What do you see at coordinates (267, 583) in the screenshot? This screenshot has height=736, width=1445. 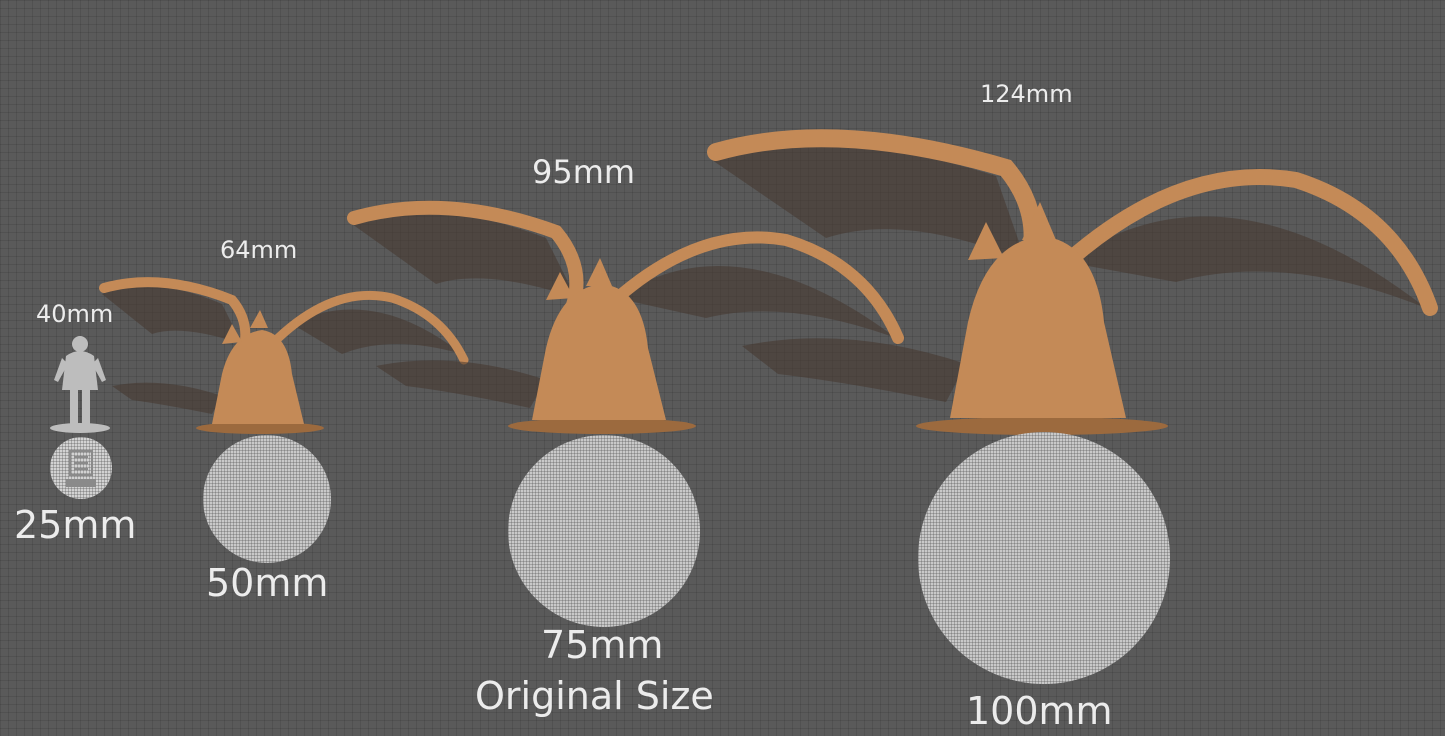 I see `base-label-50mm: 50mm` at bounding box center [267, 583].